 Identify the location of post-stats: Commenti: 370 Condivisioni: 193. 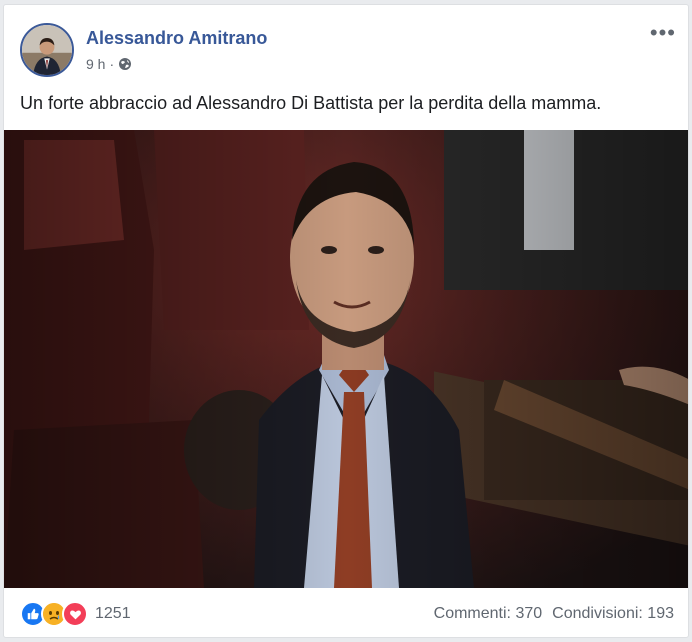
(554, 614).